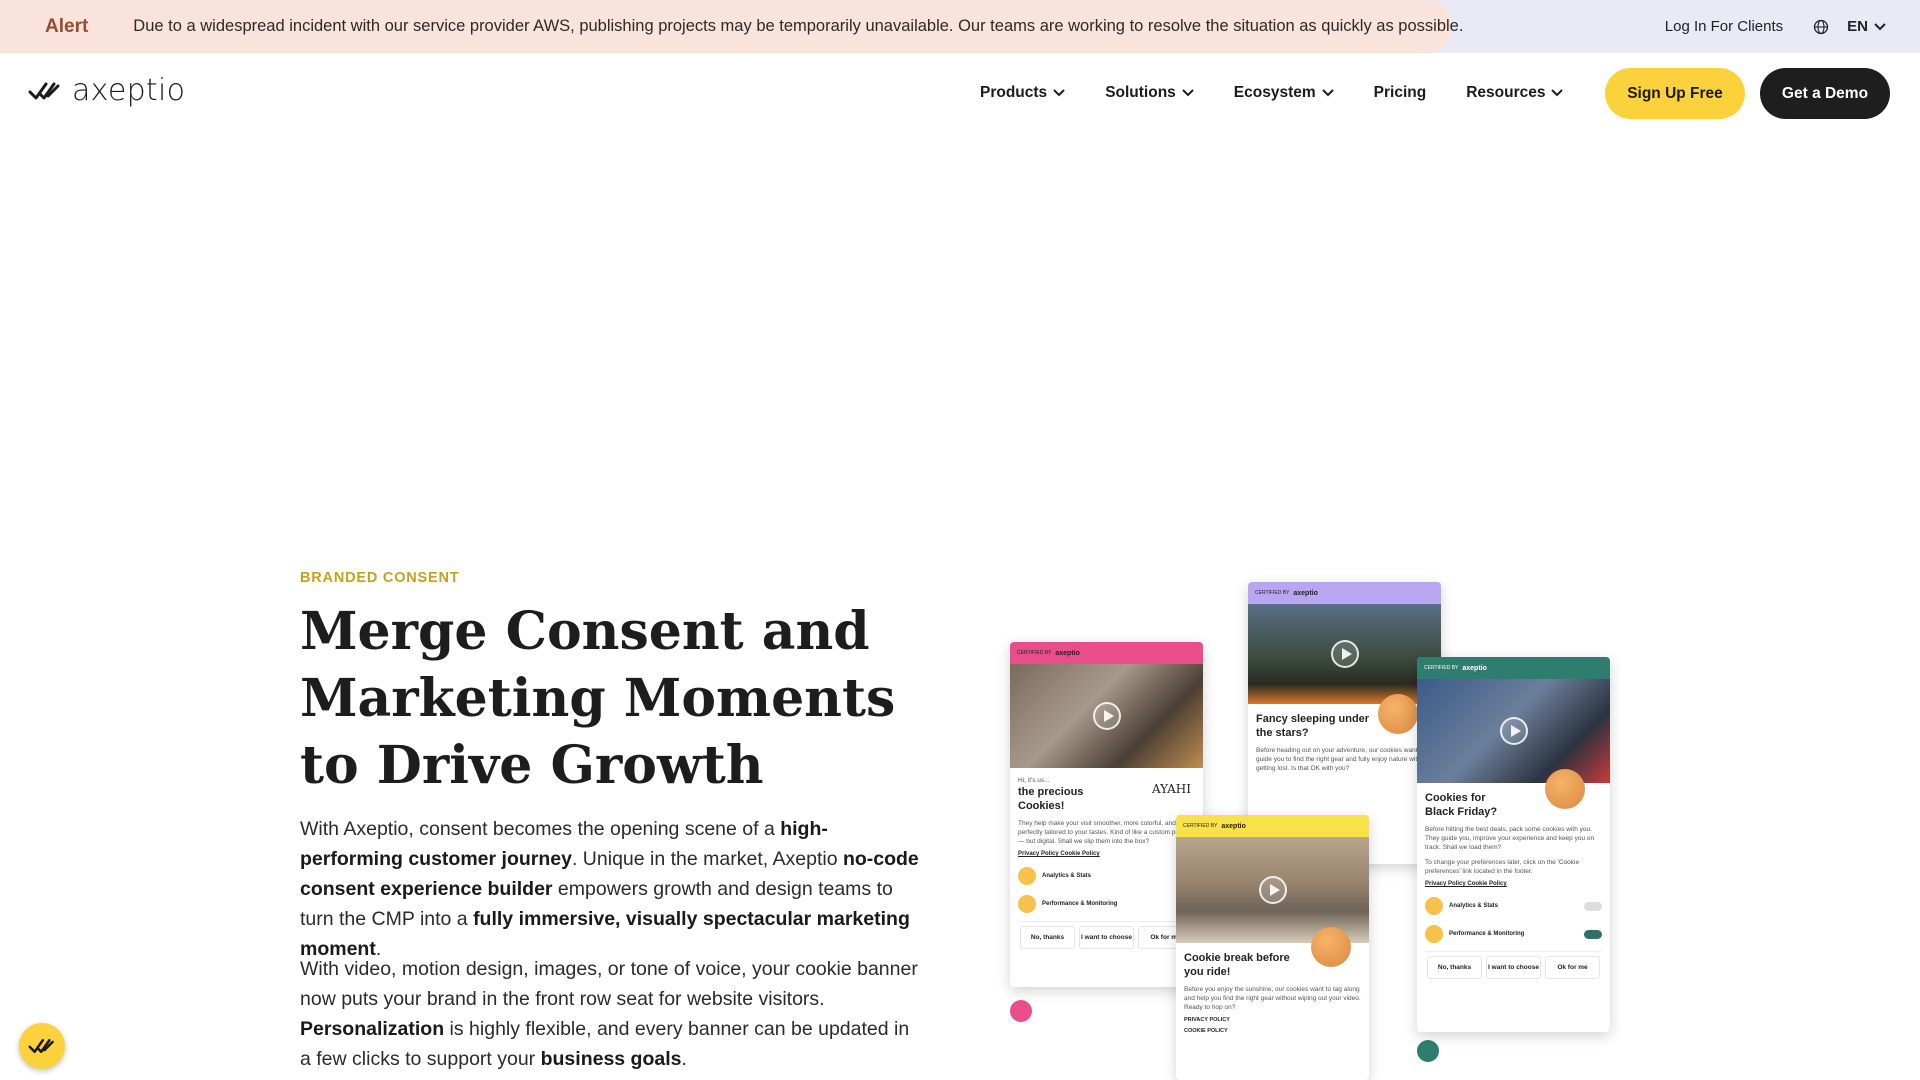 The height and width of the screenshot is (1080, 1920). What do you see at coordinates (372, 1029) in the screenshot?
I see `p2-bold-1: Personalization` at bounding box center [372, 1029].